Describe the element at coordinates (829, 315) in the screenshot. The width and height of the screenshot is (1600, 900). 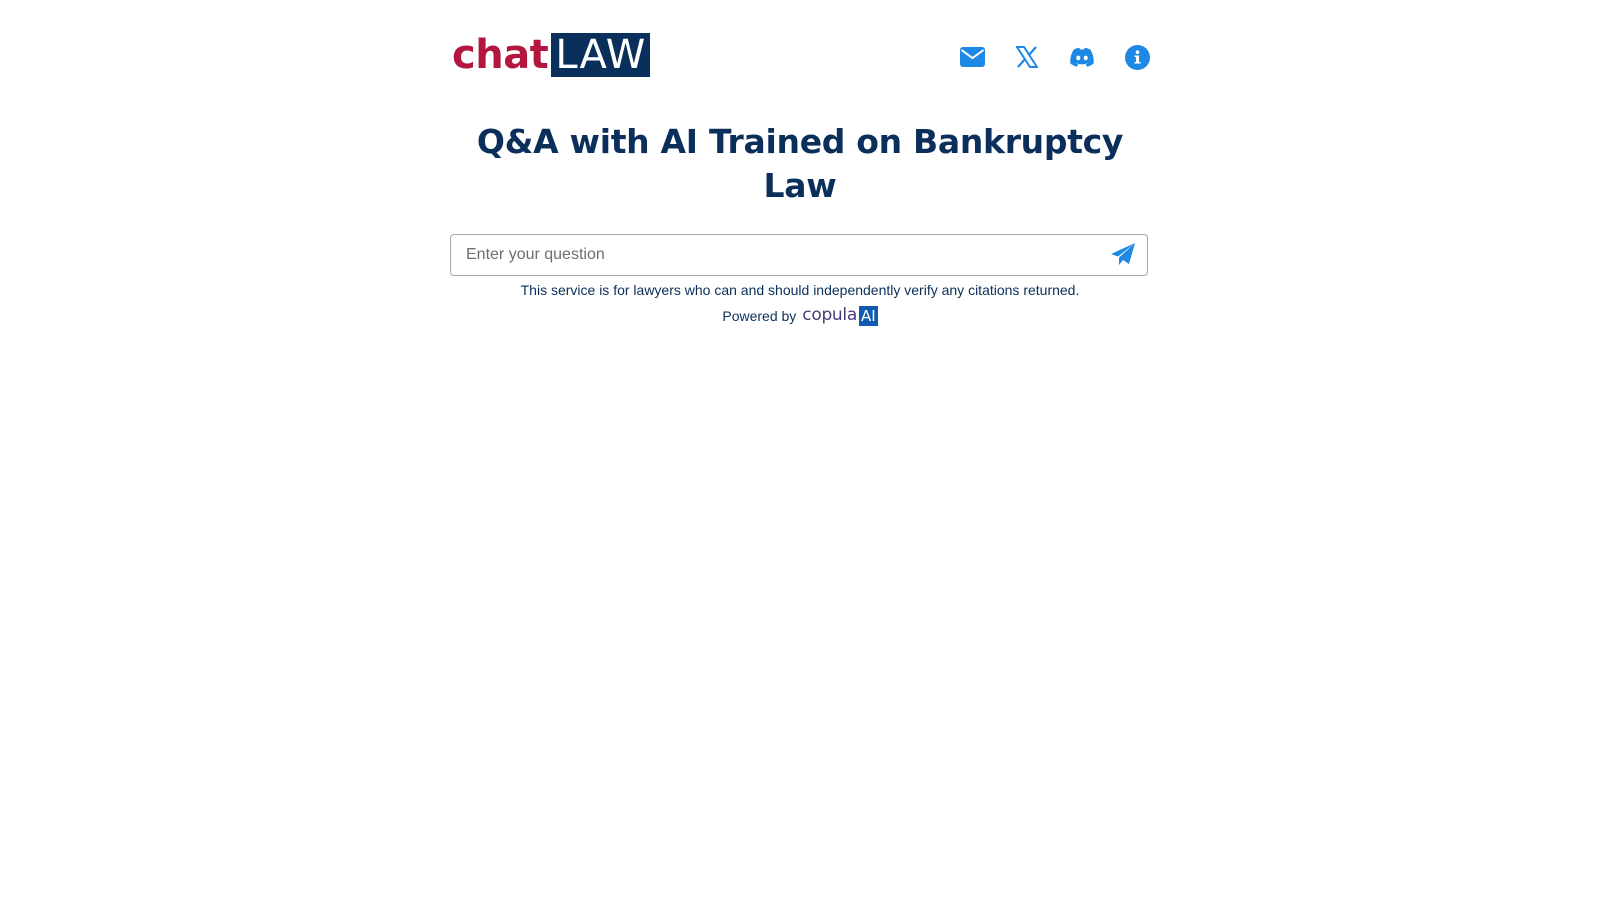
I see `copula-logo-word: copula` at that location.